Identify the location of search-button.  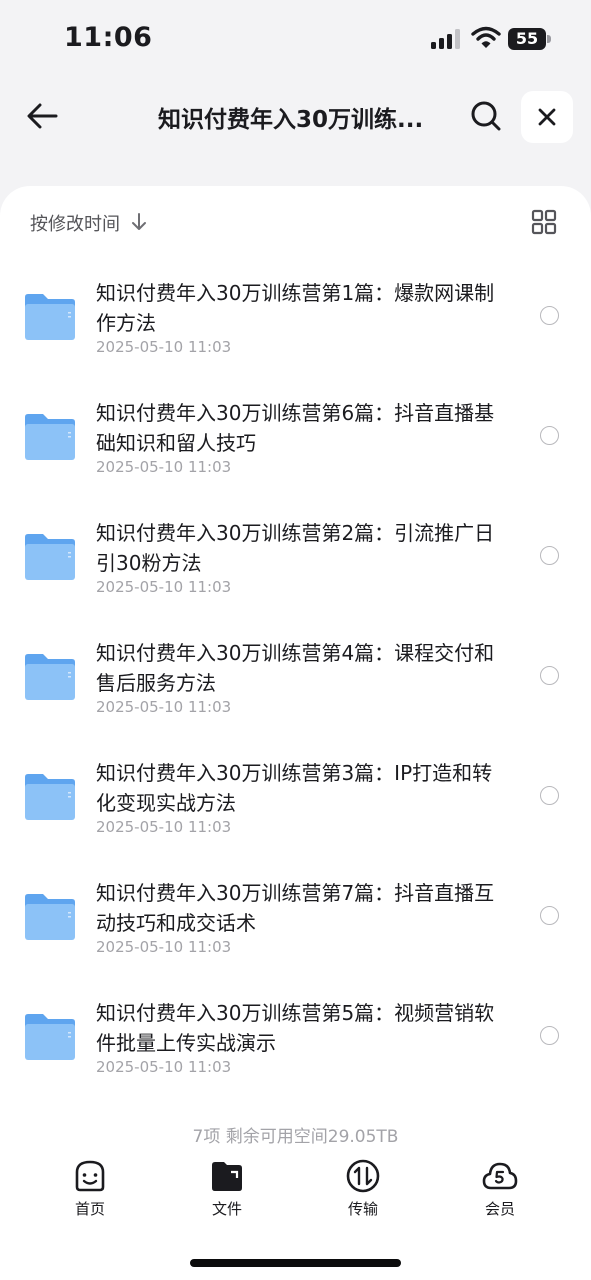
(486, 116).